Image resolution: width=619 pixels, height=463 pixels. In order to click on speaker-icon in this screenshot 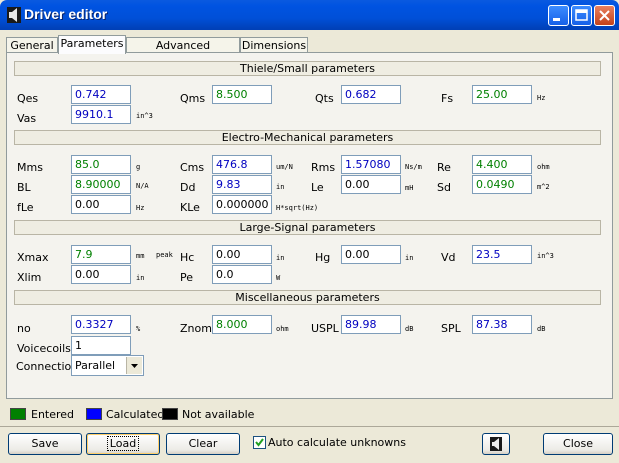, I will do `click(14, 15)`.